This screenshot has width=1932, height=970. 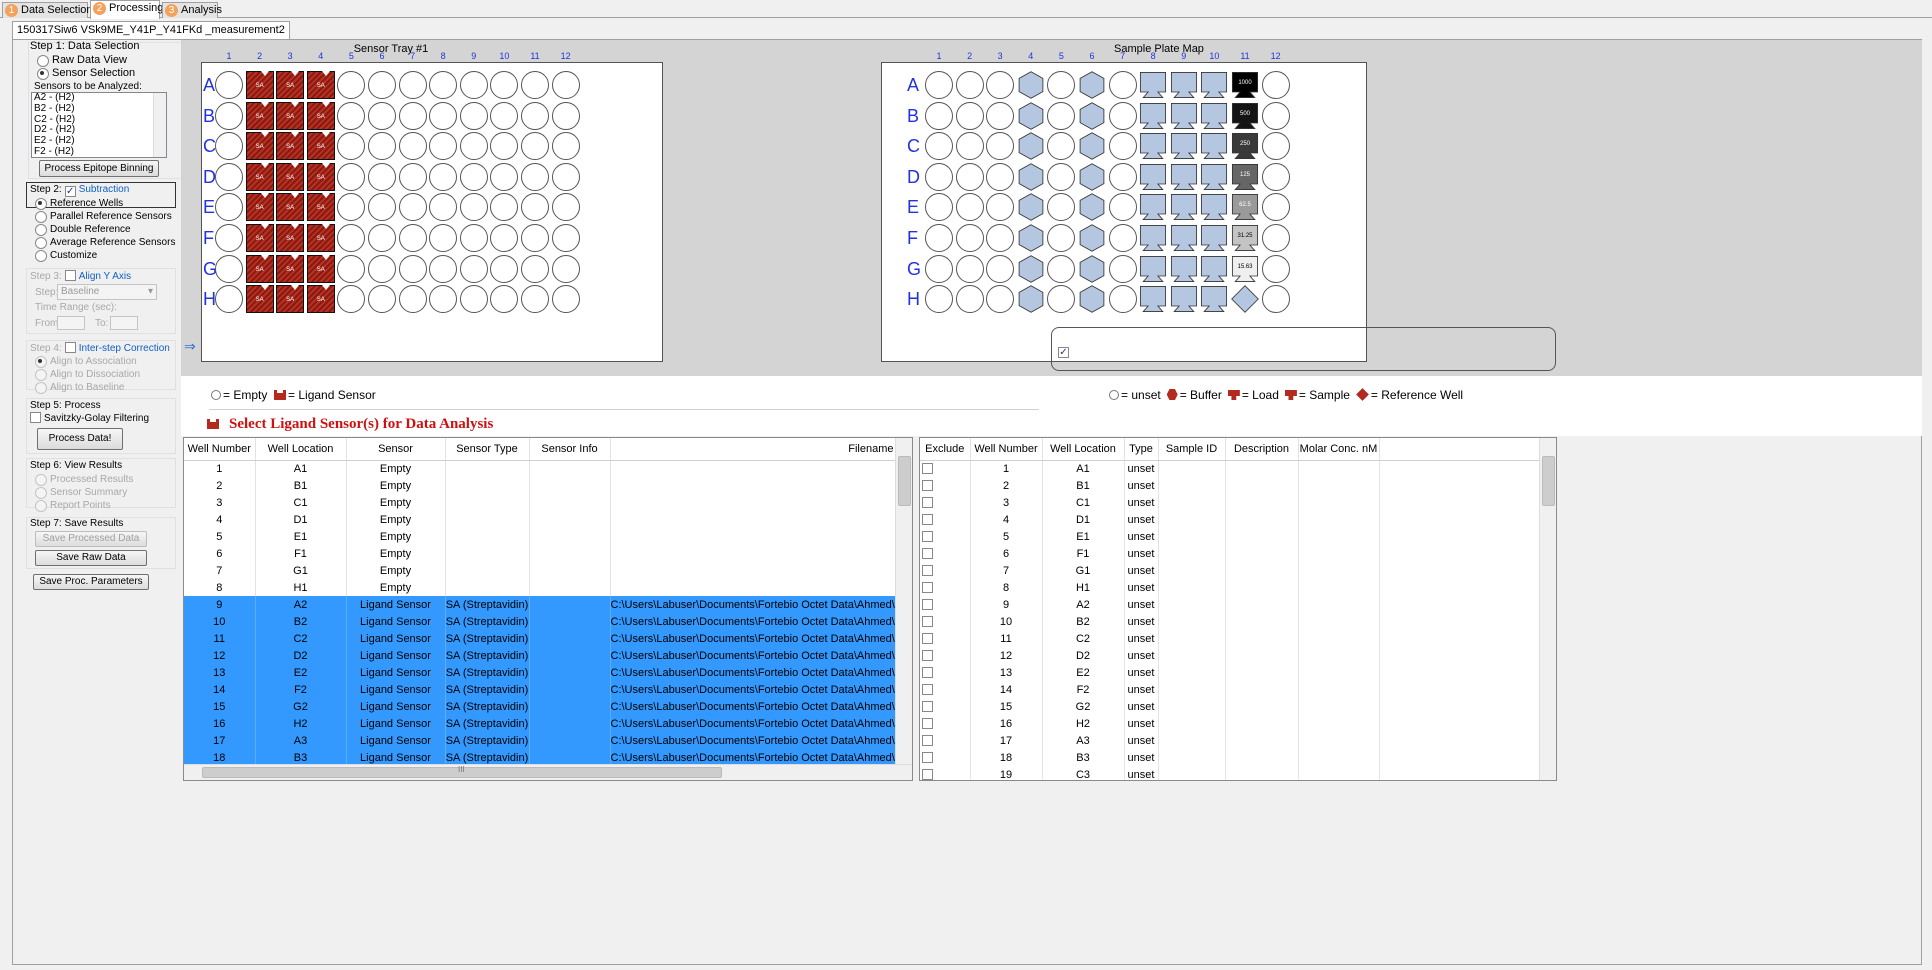 I want to click on sample-table-vscrollbar, so click(x=1547, y=609).